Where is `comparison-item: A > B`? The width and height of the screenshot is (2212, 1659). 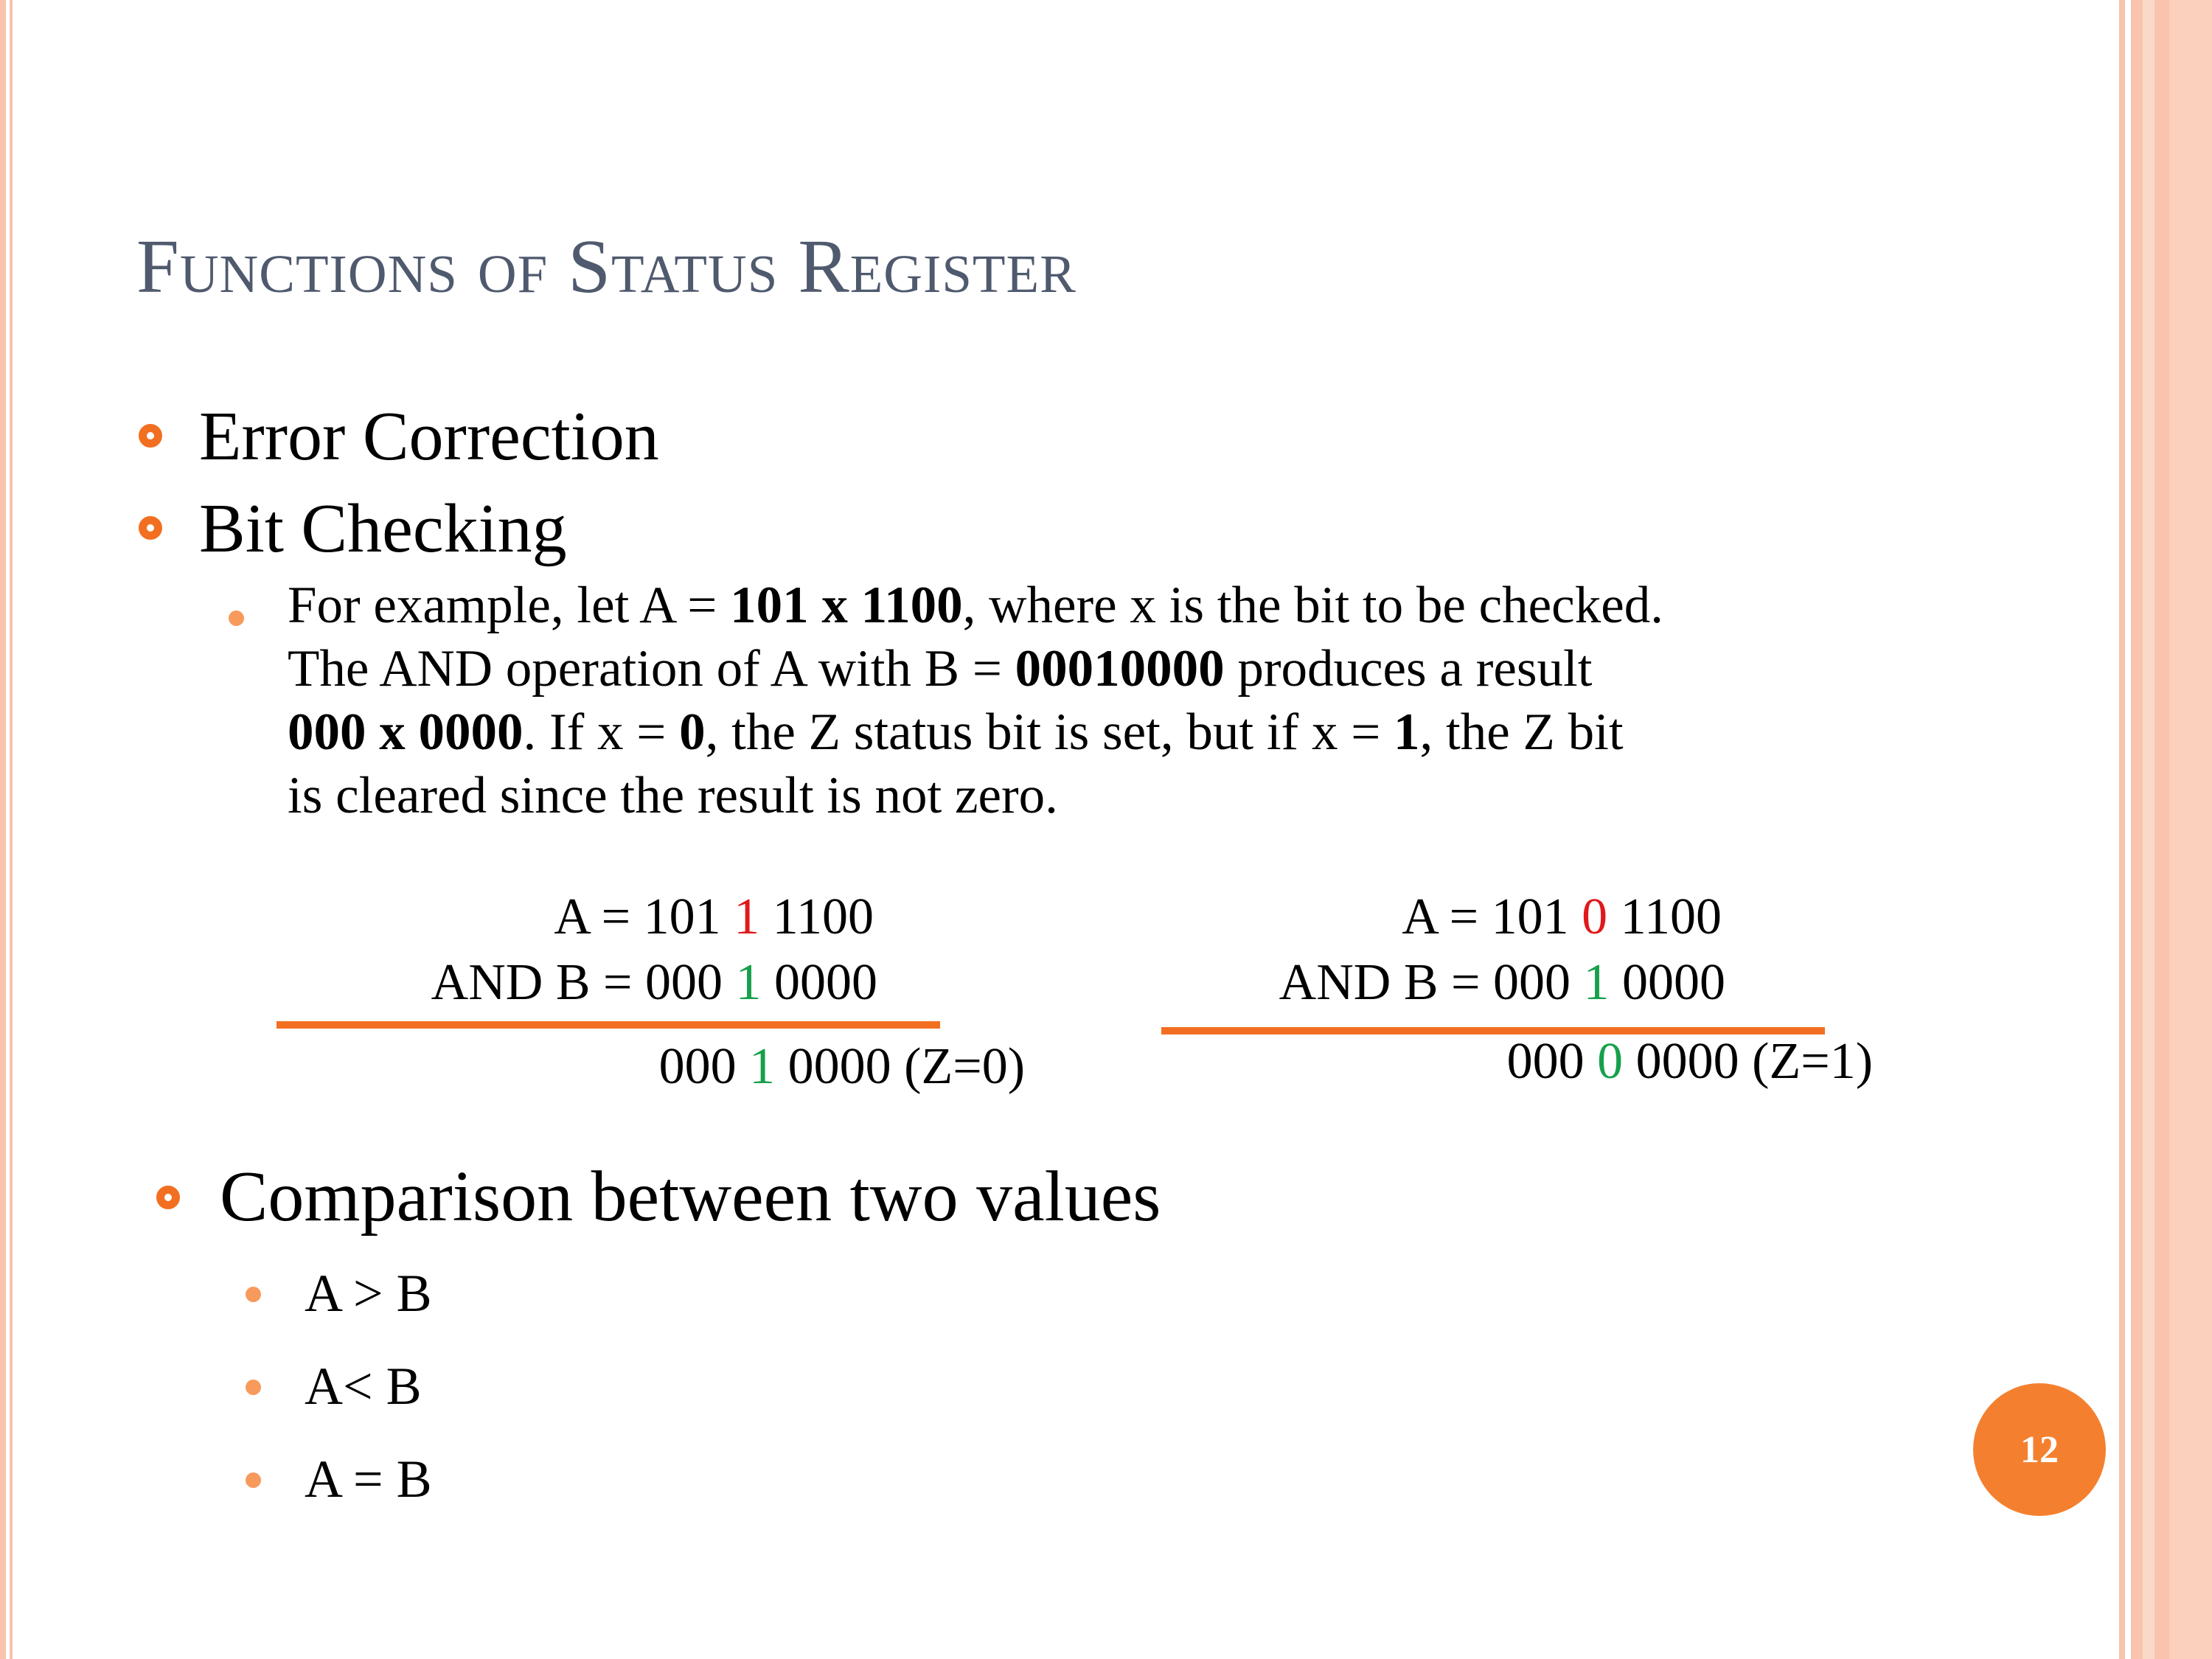 comparison-item: A > B is located at coordinates (368, 1293).